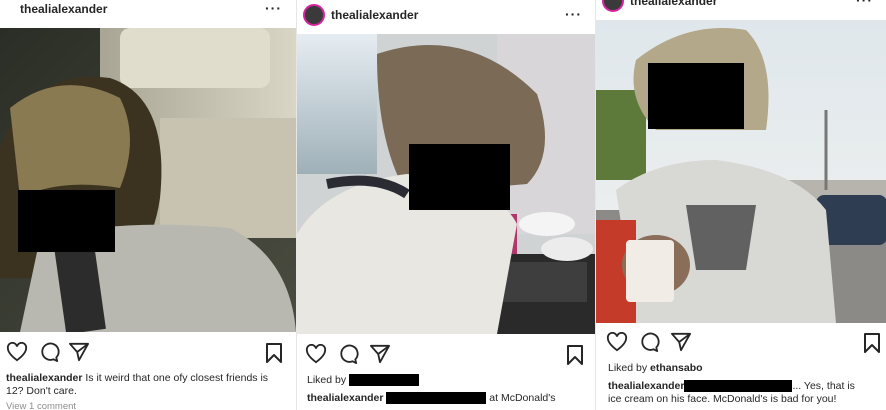 This screenshot has height=410, width=886. I want to click on liked-by: Liked by, so click(447, 380).